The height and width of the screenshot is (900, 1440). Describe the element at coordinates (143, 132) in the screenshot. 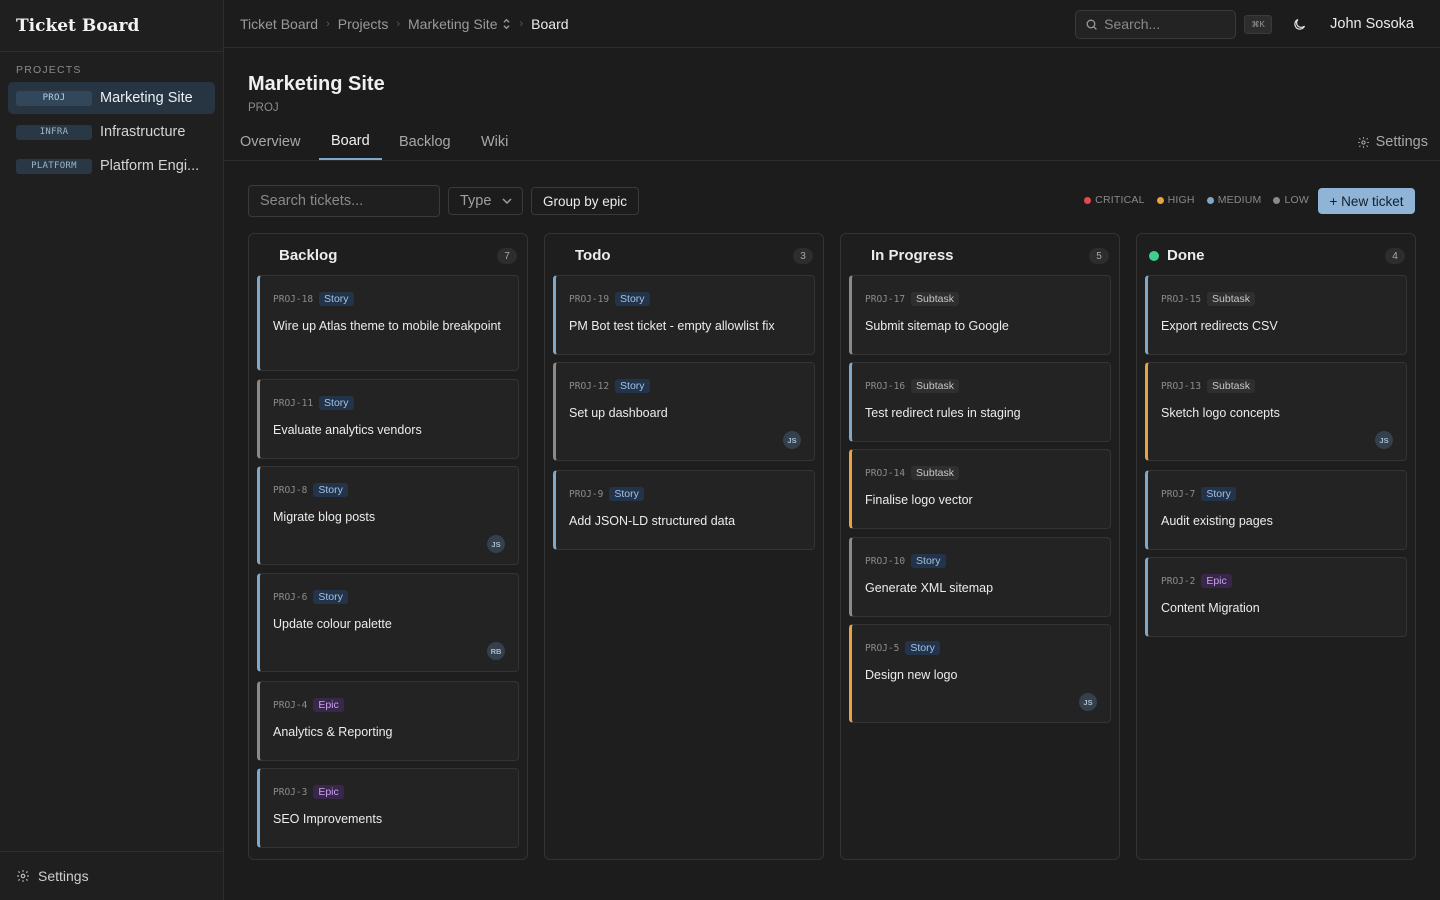

I see `sidebar-item-label: Infrastructure` at that location.